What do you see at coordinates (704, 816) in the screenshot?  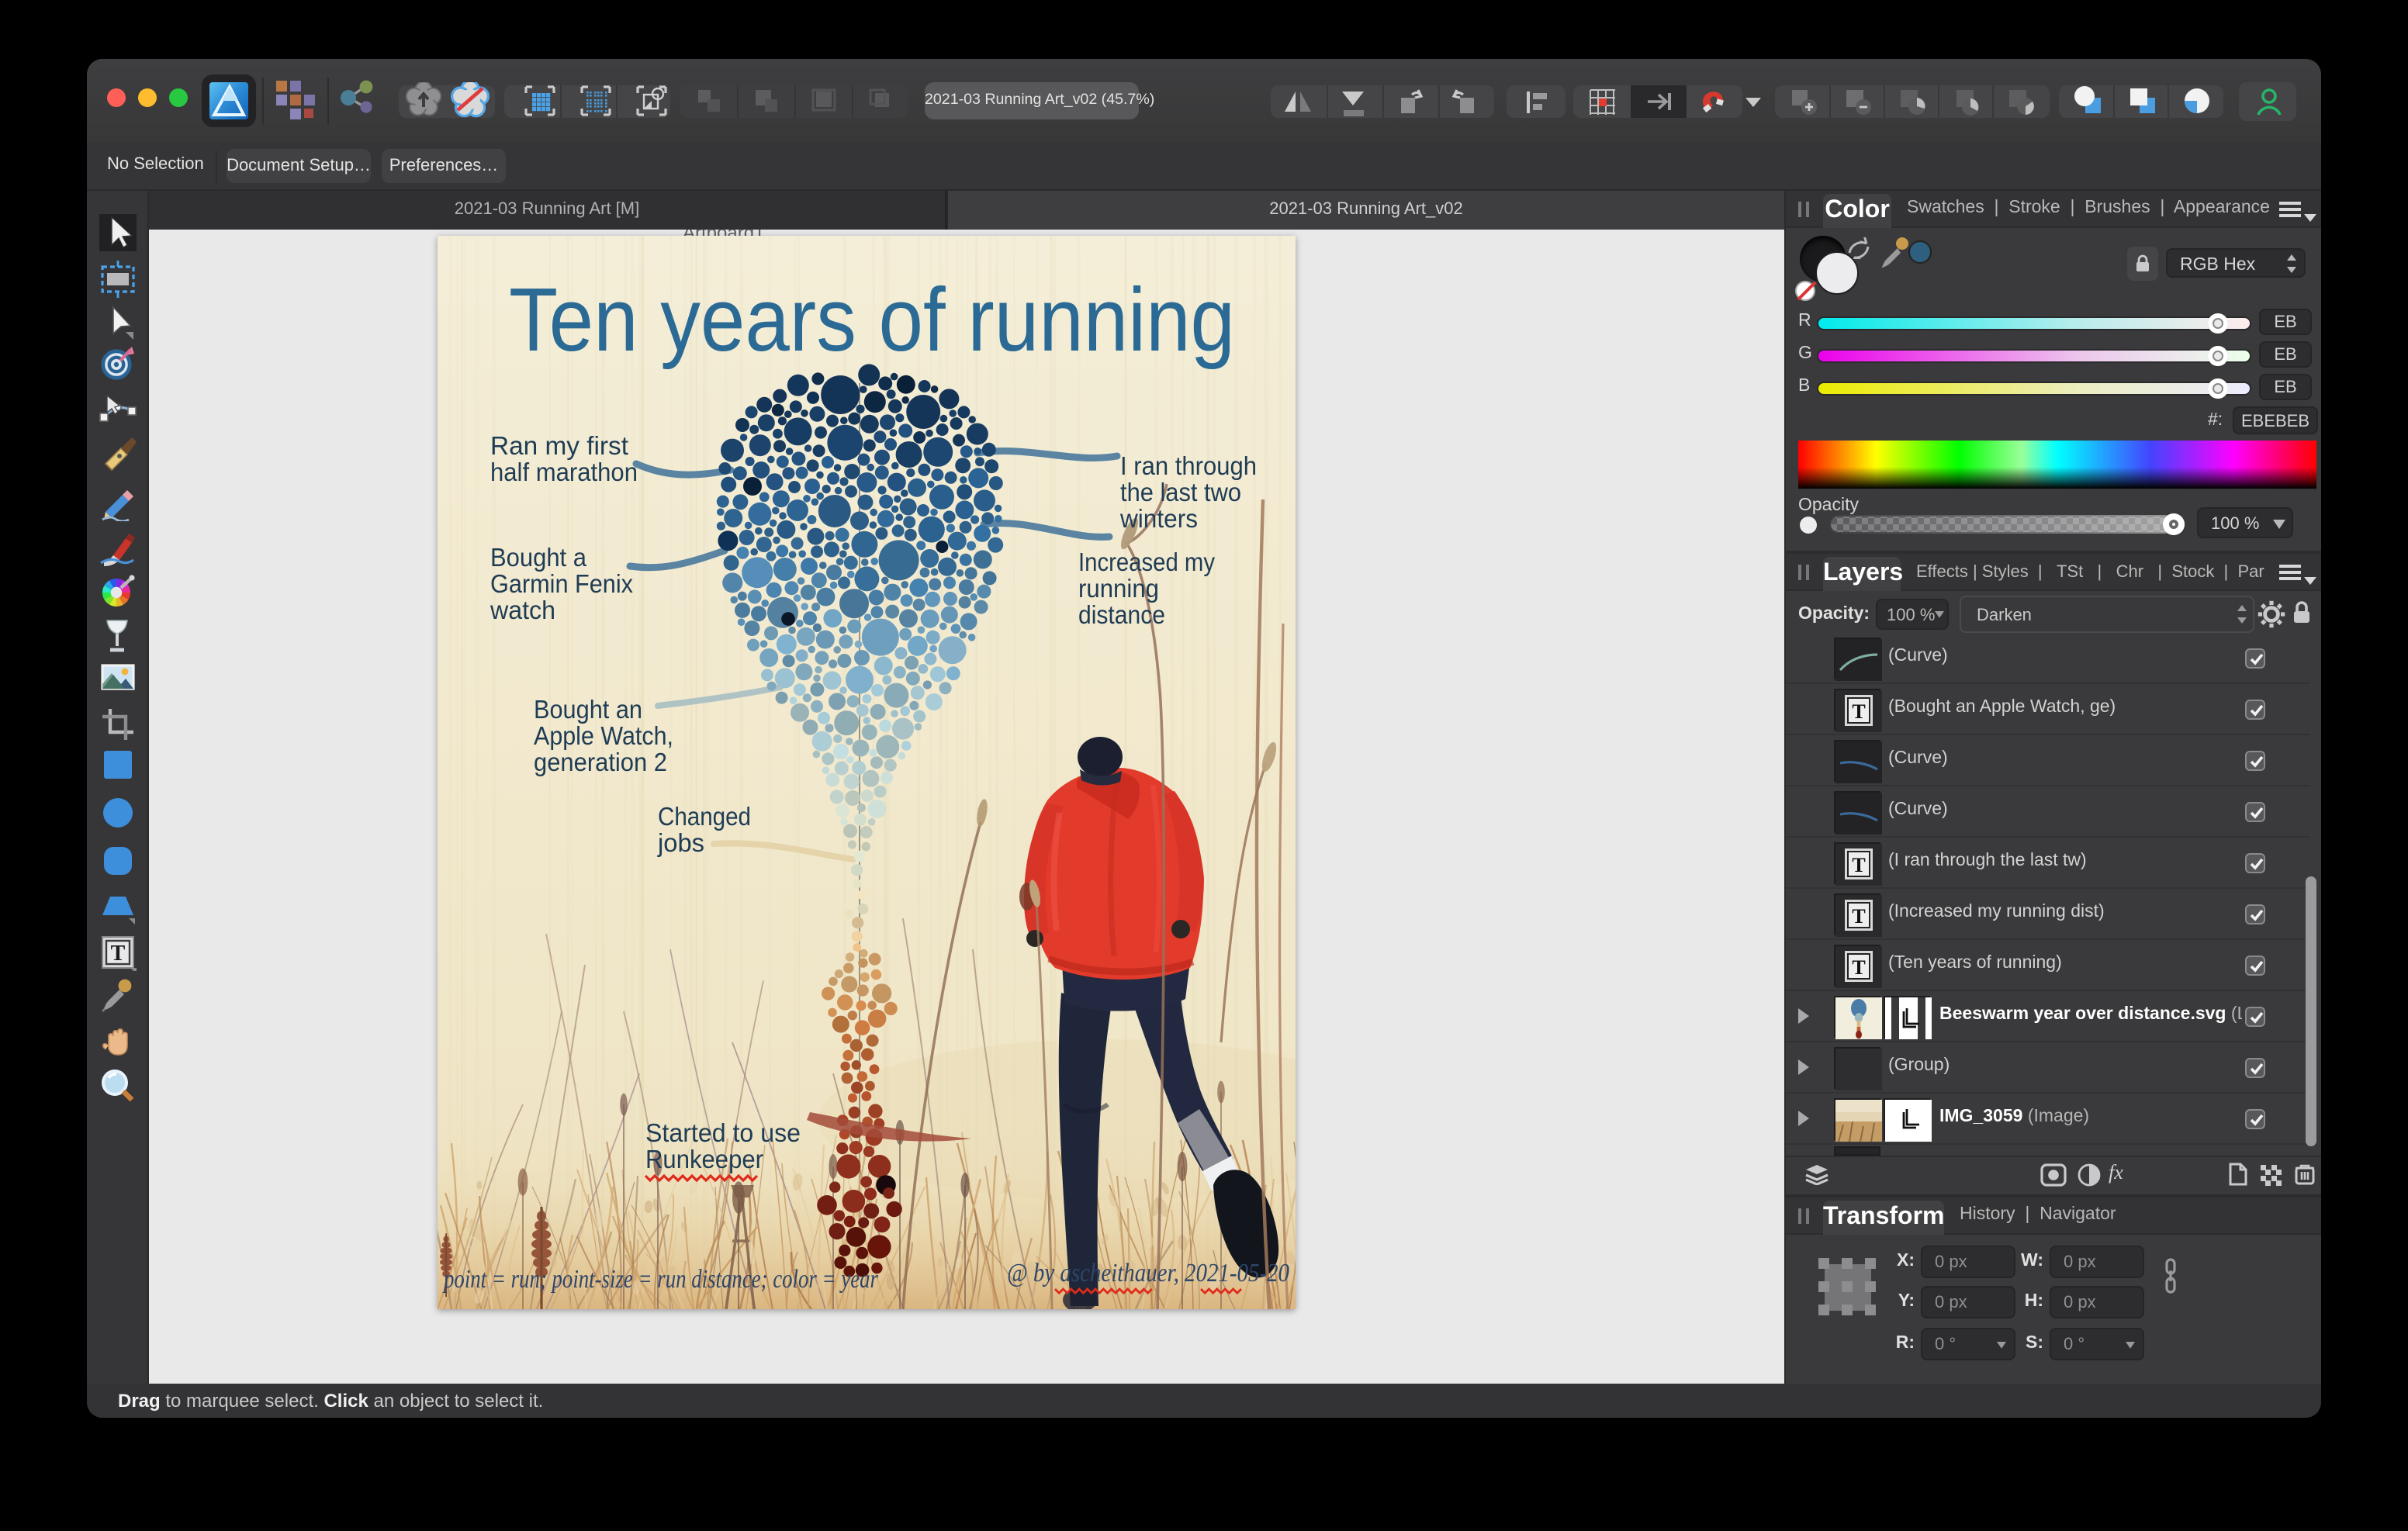 I see `svg-text: Changed` at bounding box center [704, 816].